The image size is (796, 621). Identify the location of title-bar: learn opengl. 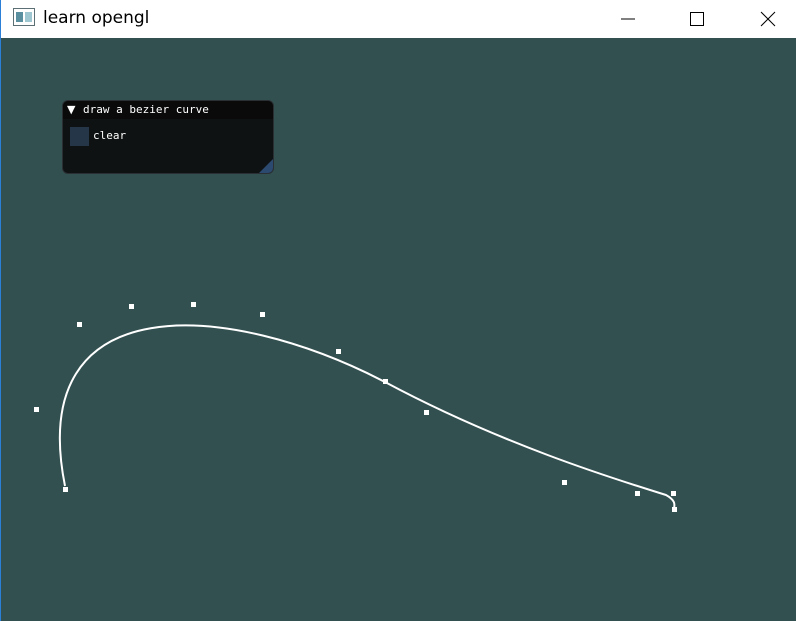
(398, 19).